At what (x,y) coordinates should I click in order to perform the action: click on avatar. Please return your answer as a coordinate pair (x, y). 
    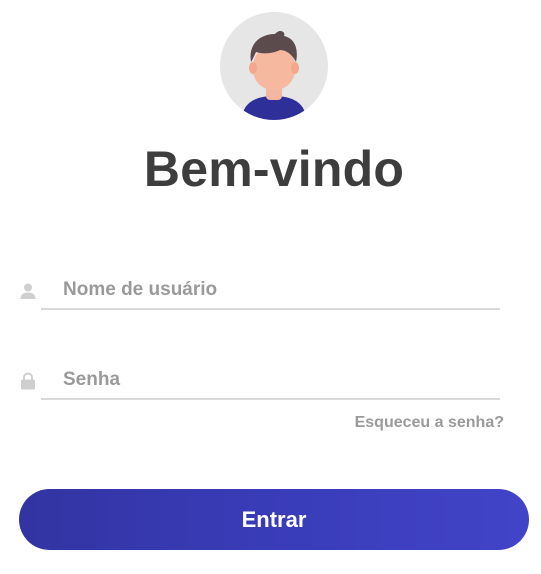
    Looking at the image, I should click on (274, 66).